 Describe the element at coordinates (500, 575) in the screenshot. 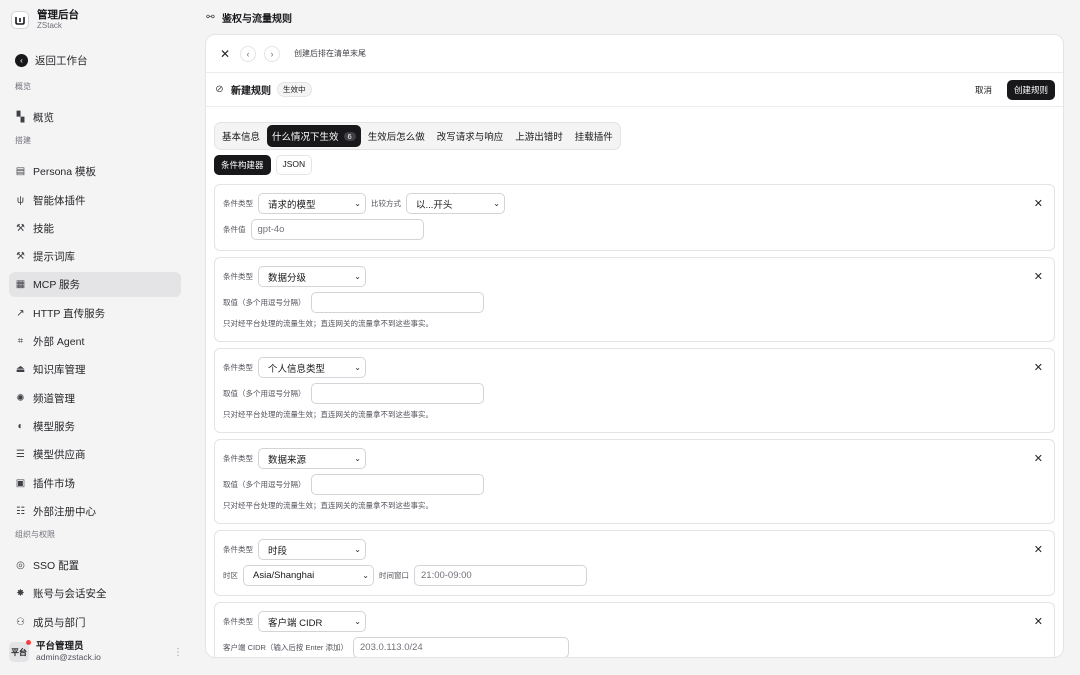

I see `time-window-input: 21:00-09:00` at that location.